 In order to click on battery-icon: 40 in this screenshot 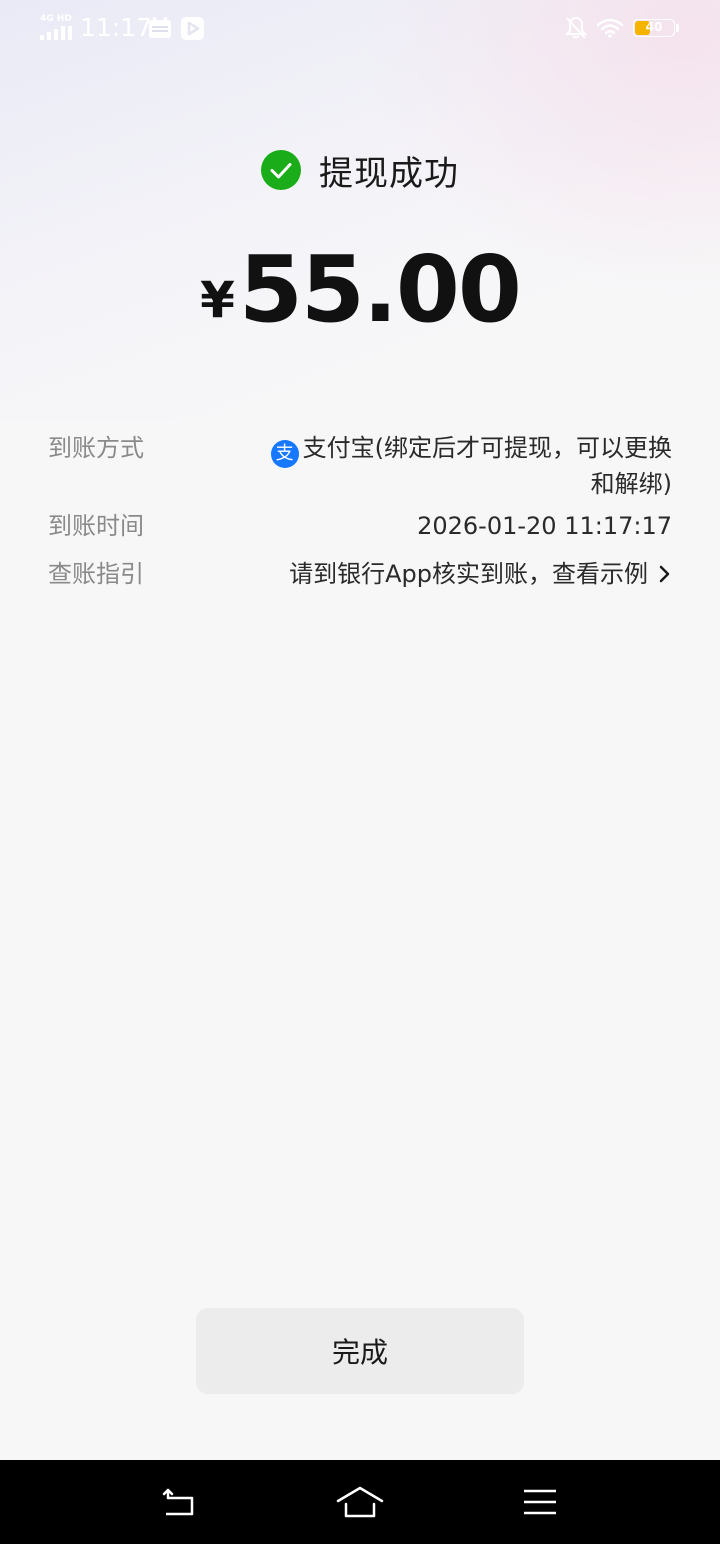, I will do `click(654, 28)`.